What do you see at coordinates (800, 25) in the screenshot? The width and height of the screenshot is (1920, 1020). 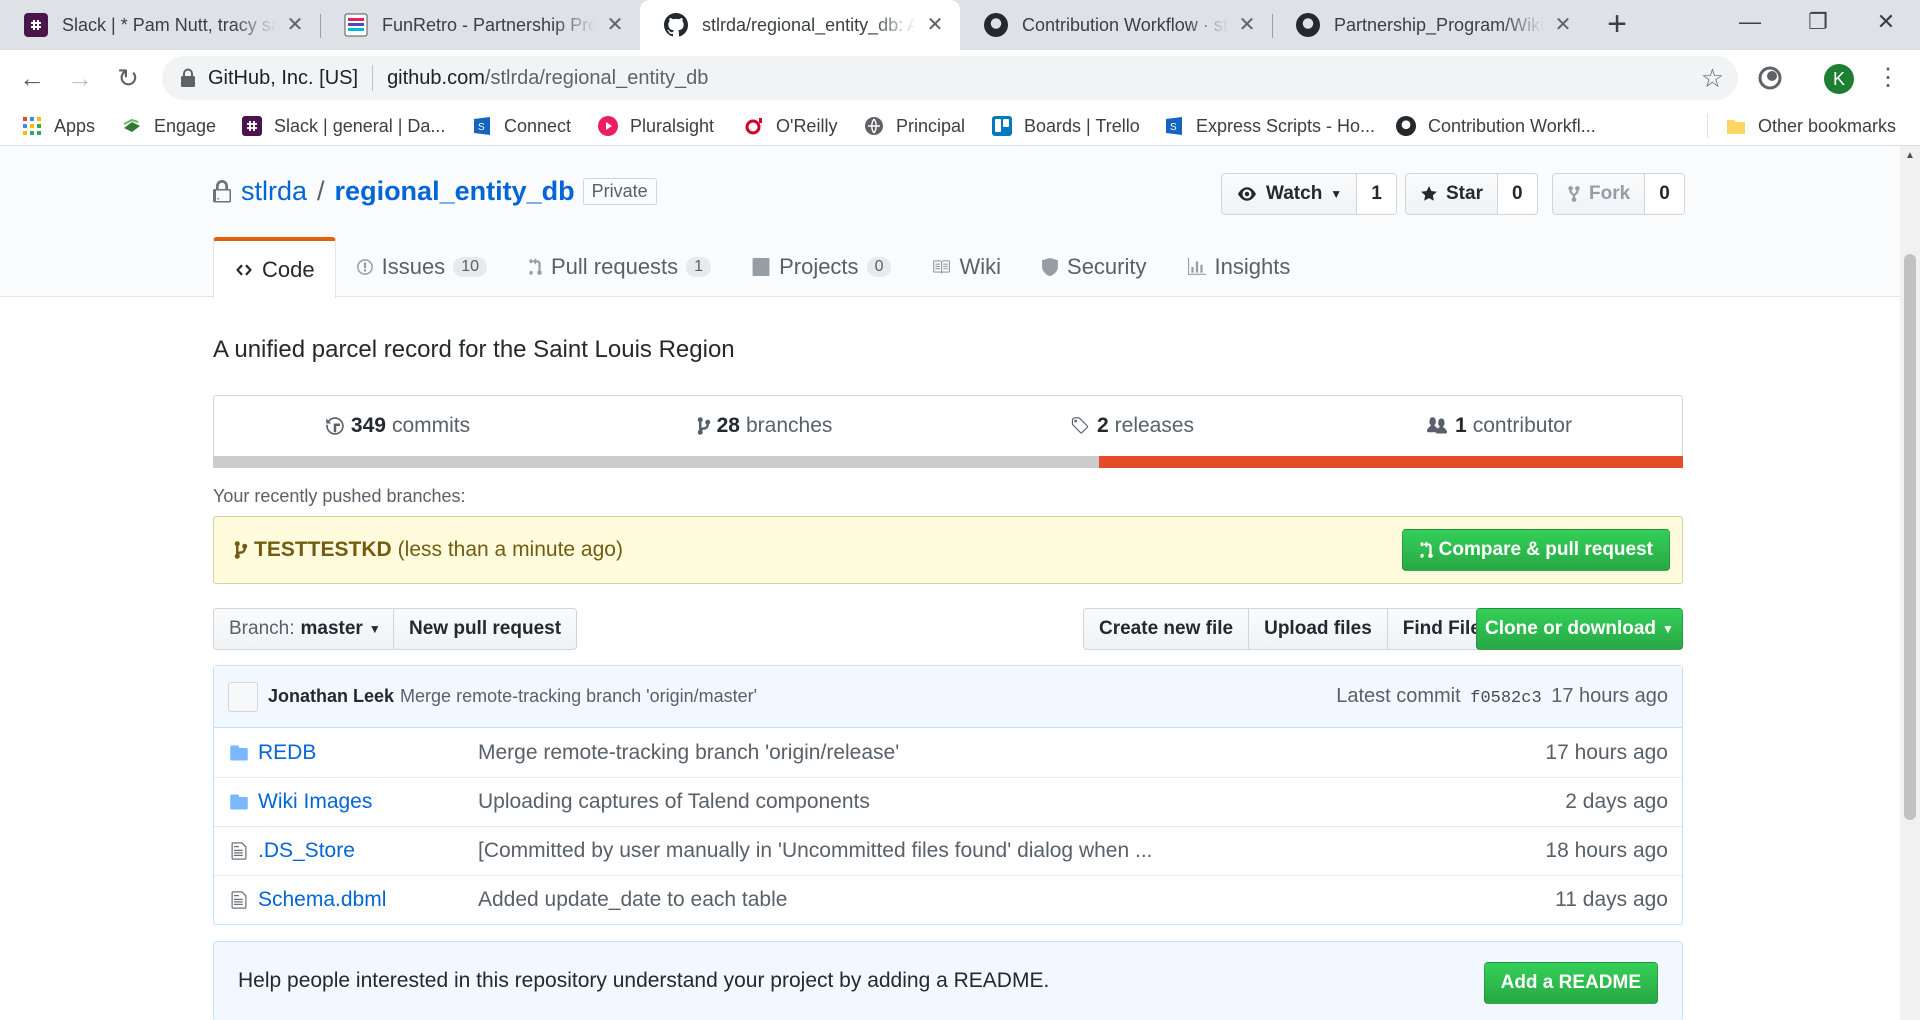 I see `browser-tab-repo: stlrda/regional_entity_db: A ✕` at bounding box center [800, 25].